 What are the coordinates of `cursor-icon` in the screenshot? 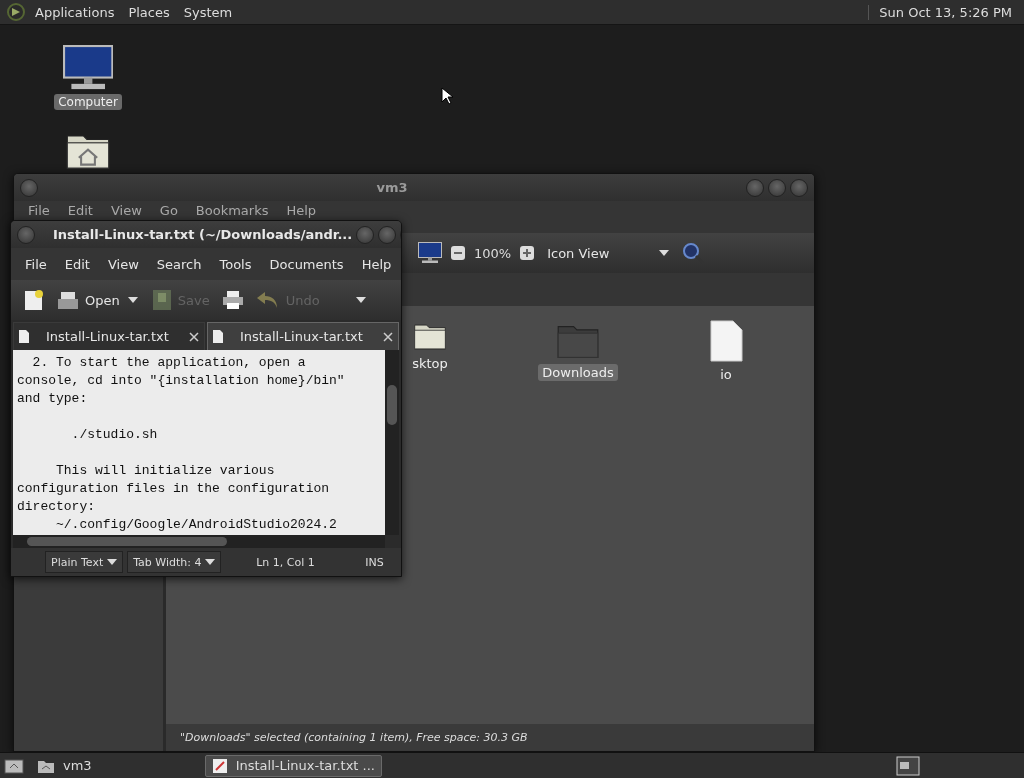 It's located at (447, 96).